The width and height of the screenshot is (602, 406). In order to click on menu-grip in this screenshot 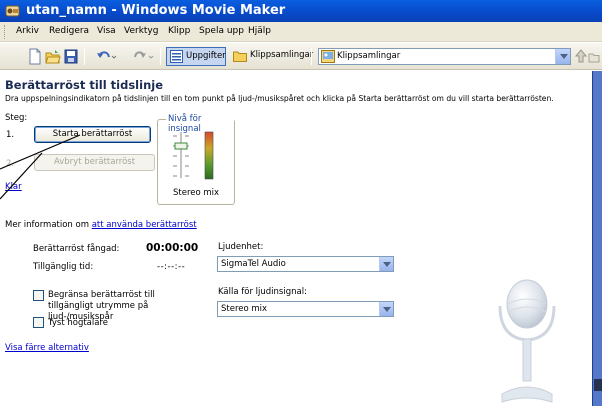, I will do `click(5, 32)`.